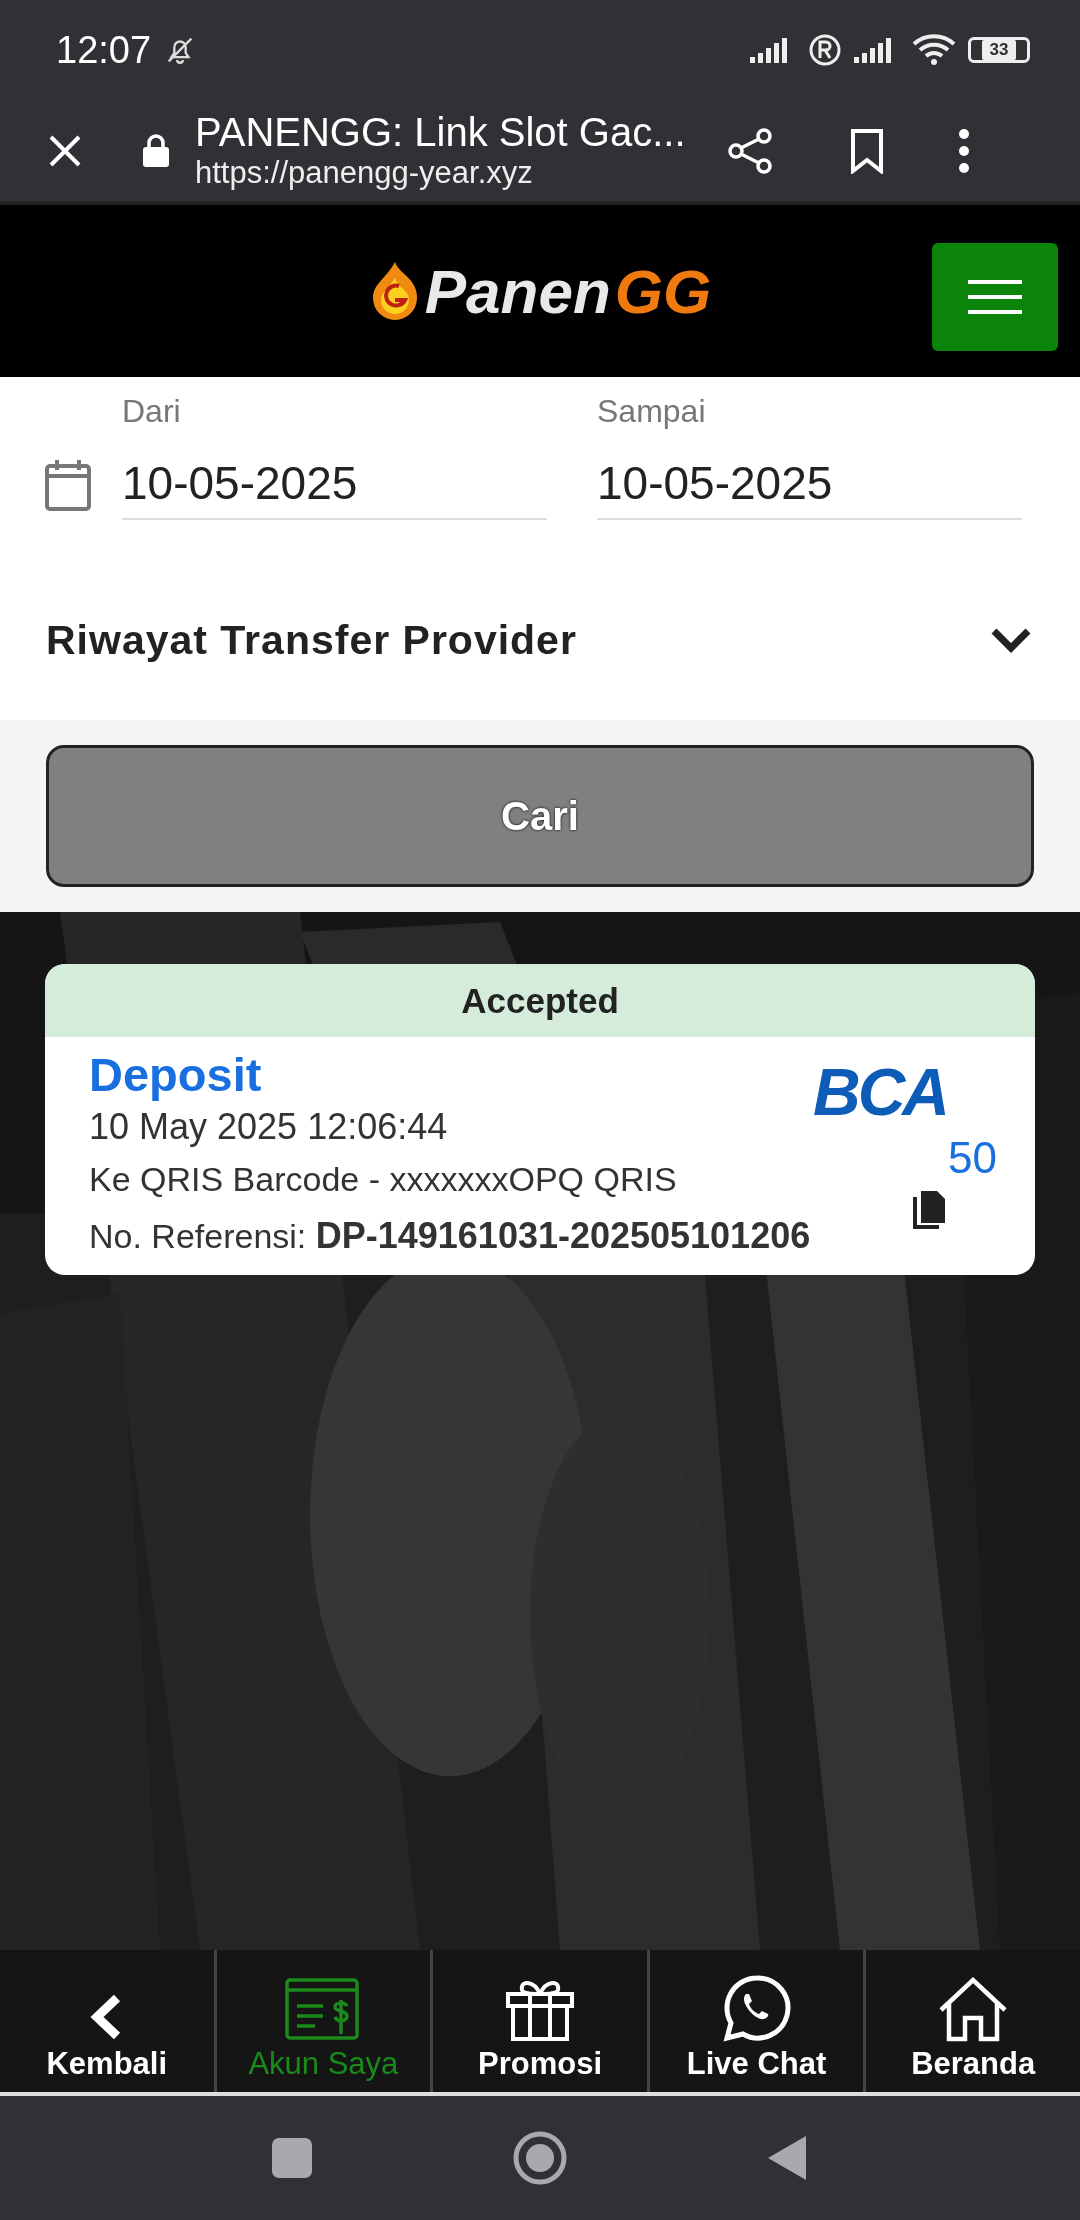 Image resolution: width=1080 pixels, height=2220 pixels. What do you see at coordinates (825, 50) in the screenshot?
I see `roaming-icon` at bounding box center [825, 50].